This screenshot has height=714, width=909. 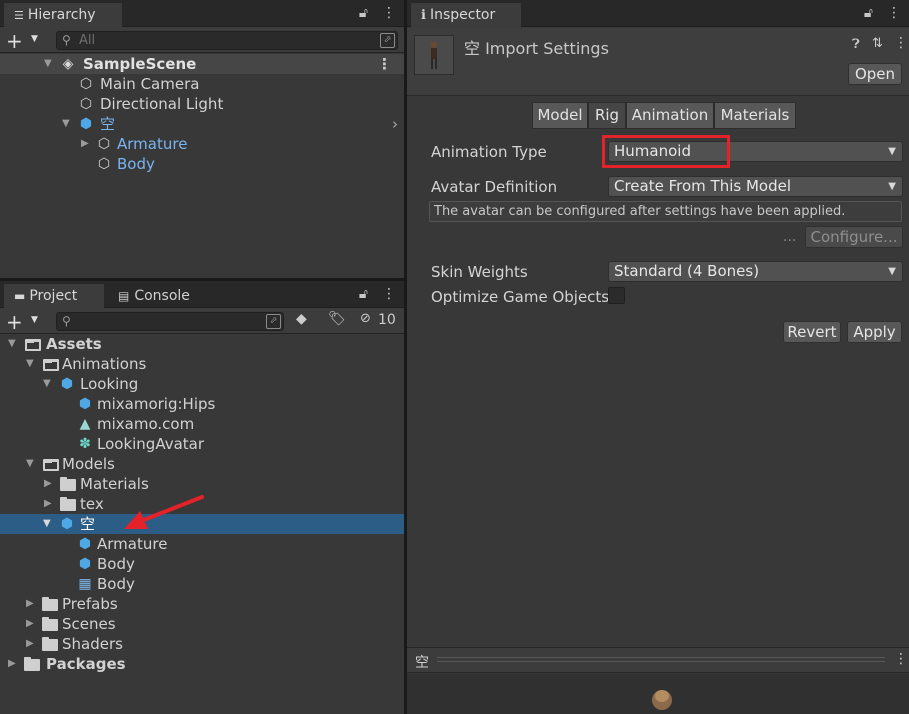 What do you see at coordinates (337, 319) in the screenshot?
I see `filter-by-label-icon: 🏷︎` at bounding box center [337, 319].